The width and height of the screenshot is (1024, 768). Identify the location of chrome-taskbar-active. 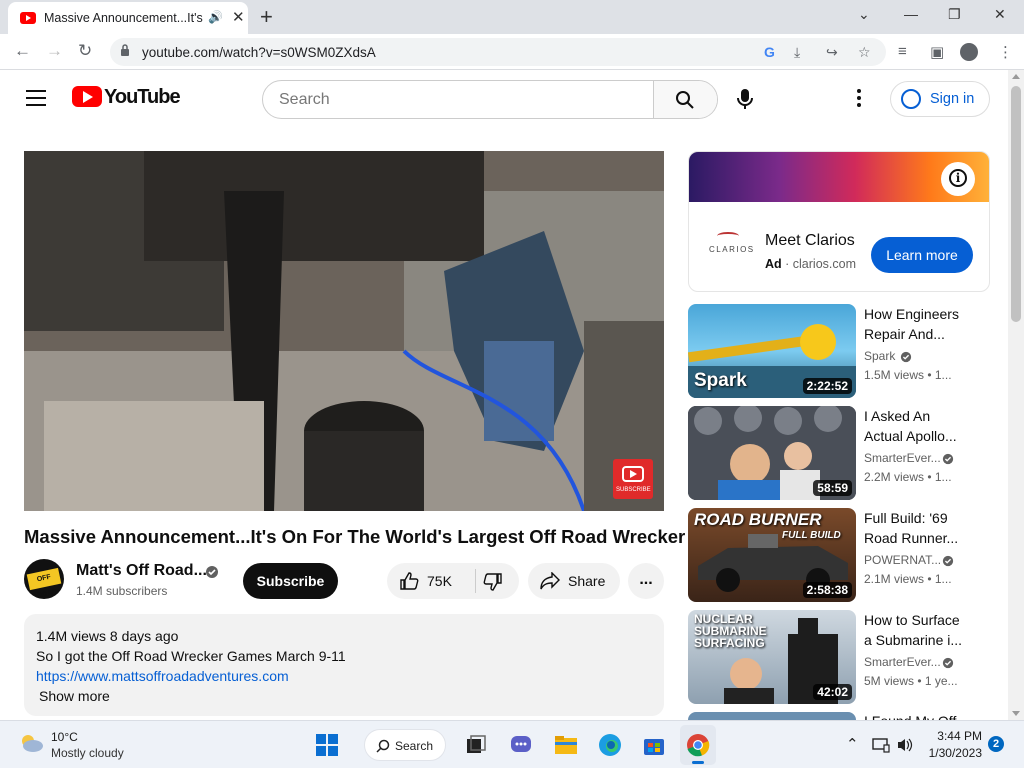
(698, 745).